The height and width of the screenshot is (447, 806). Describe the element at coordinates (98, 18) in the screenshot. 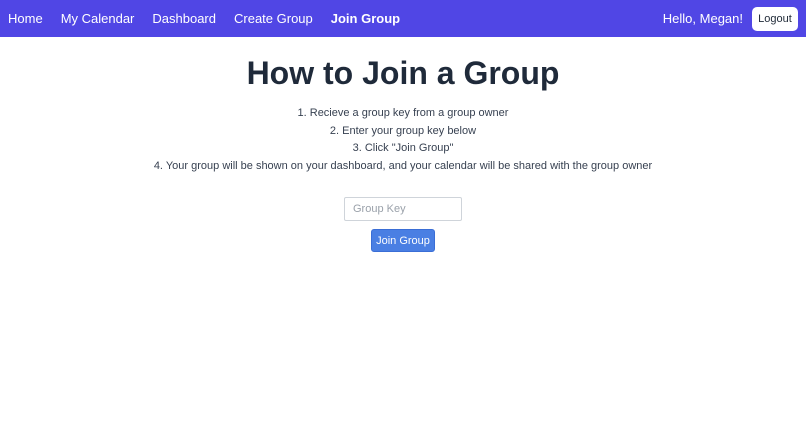

I see `nav-link-my-calendar: My Calendar` at that location.